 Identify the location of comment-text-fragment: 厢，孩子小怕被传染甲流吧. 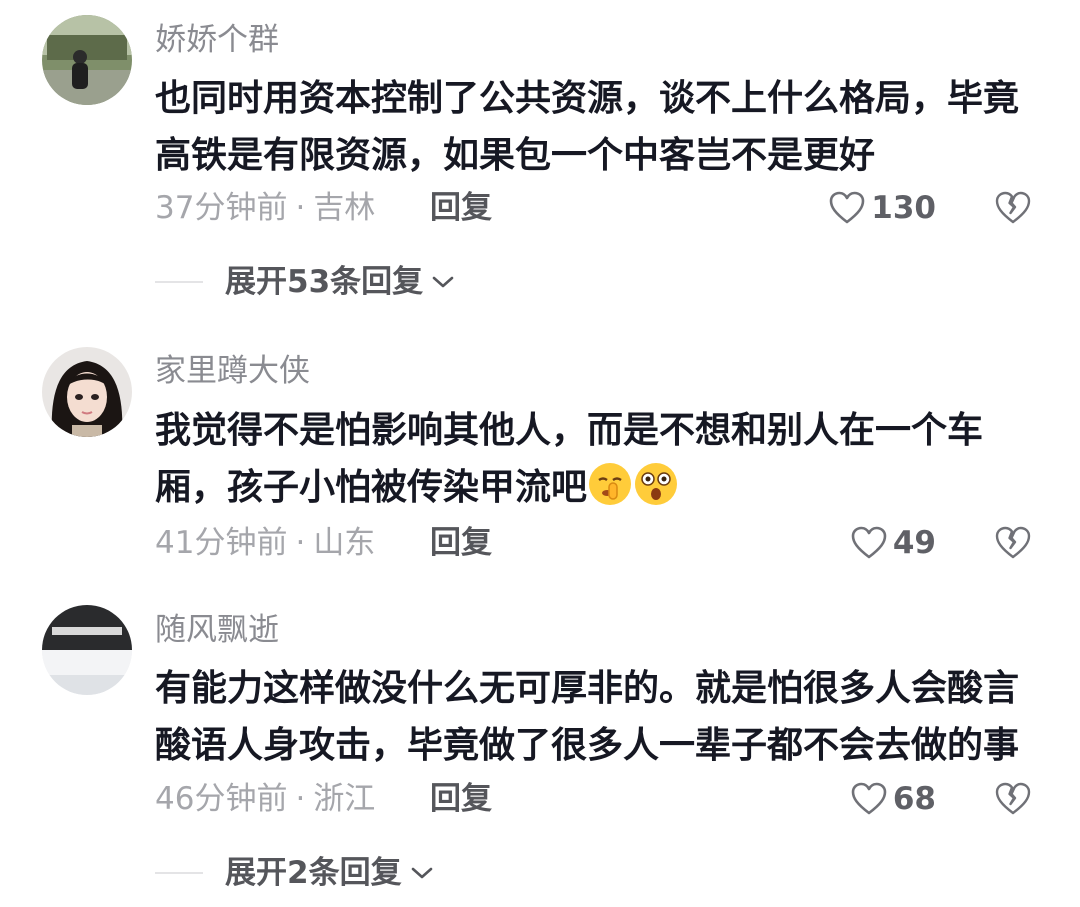
(371, 487).